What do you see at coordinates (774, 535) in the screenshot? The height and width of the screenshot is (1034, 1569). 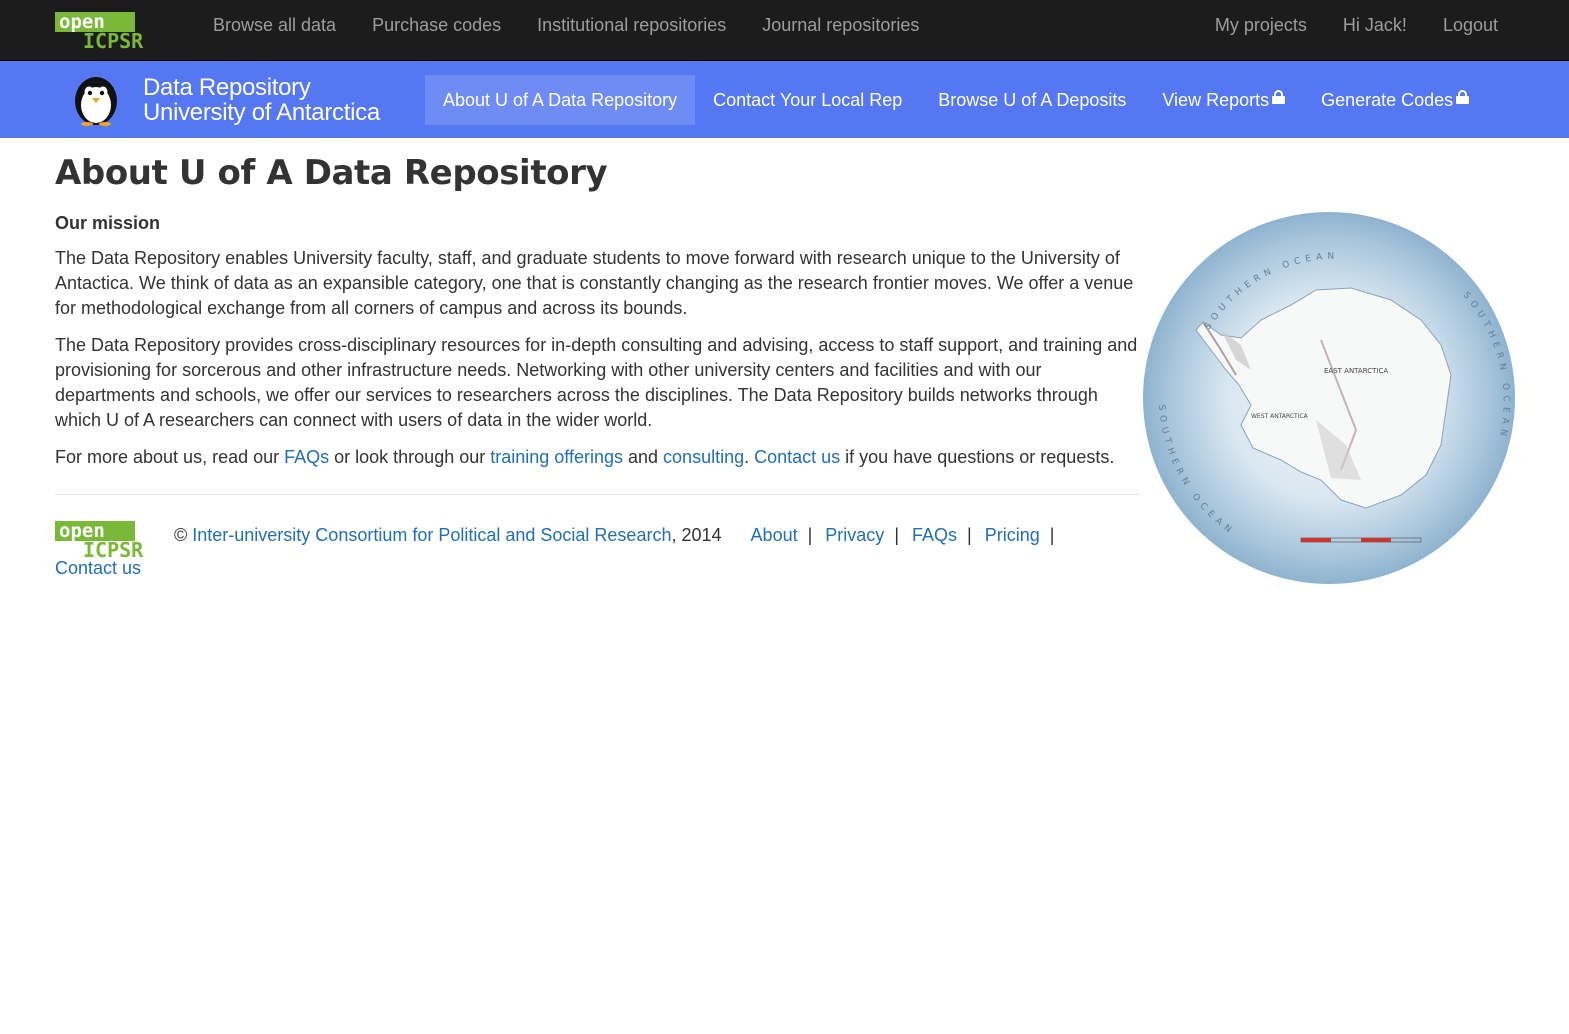 I see `footer-about-link: About` at bounding box center [774, 535].